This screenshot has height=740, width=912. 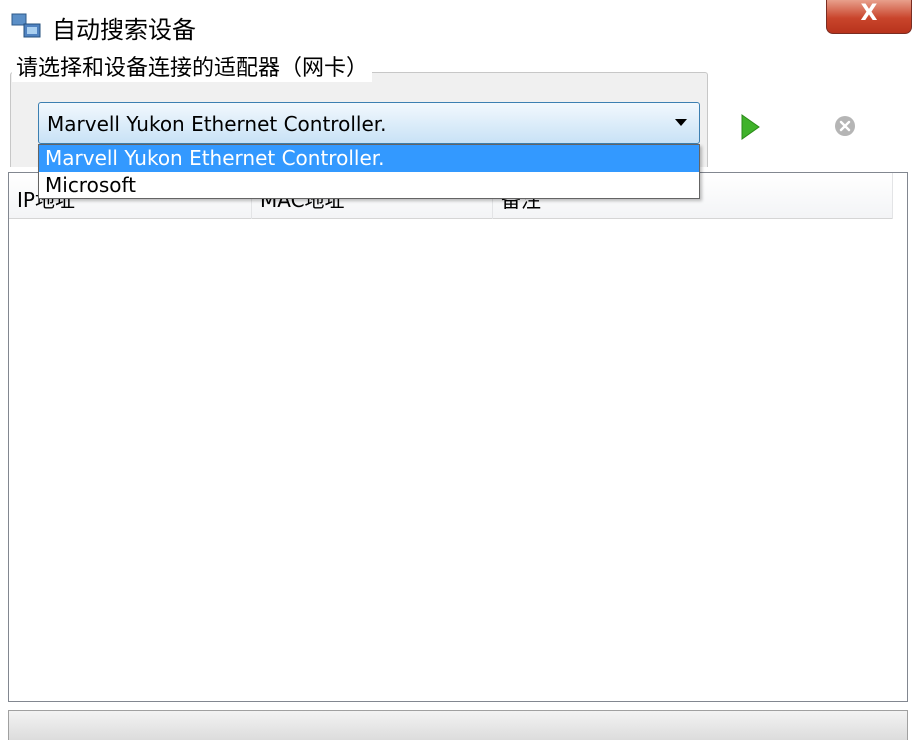 I want to click on dropdown-option-microsoft: Microsoft, so click(x=369, y=185).